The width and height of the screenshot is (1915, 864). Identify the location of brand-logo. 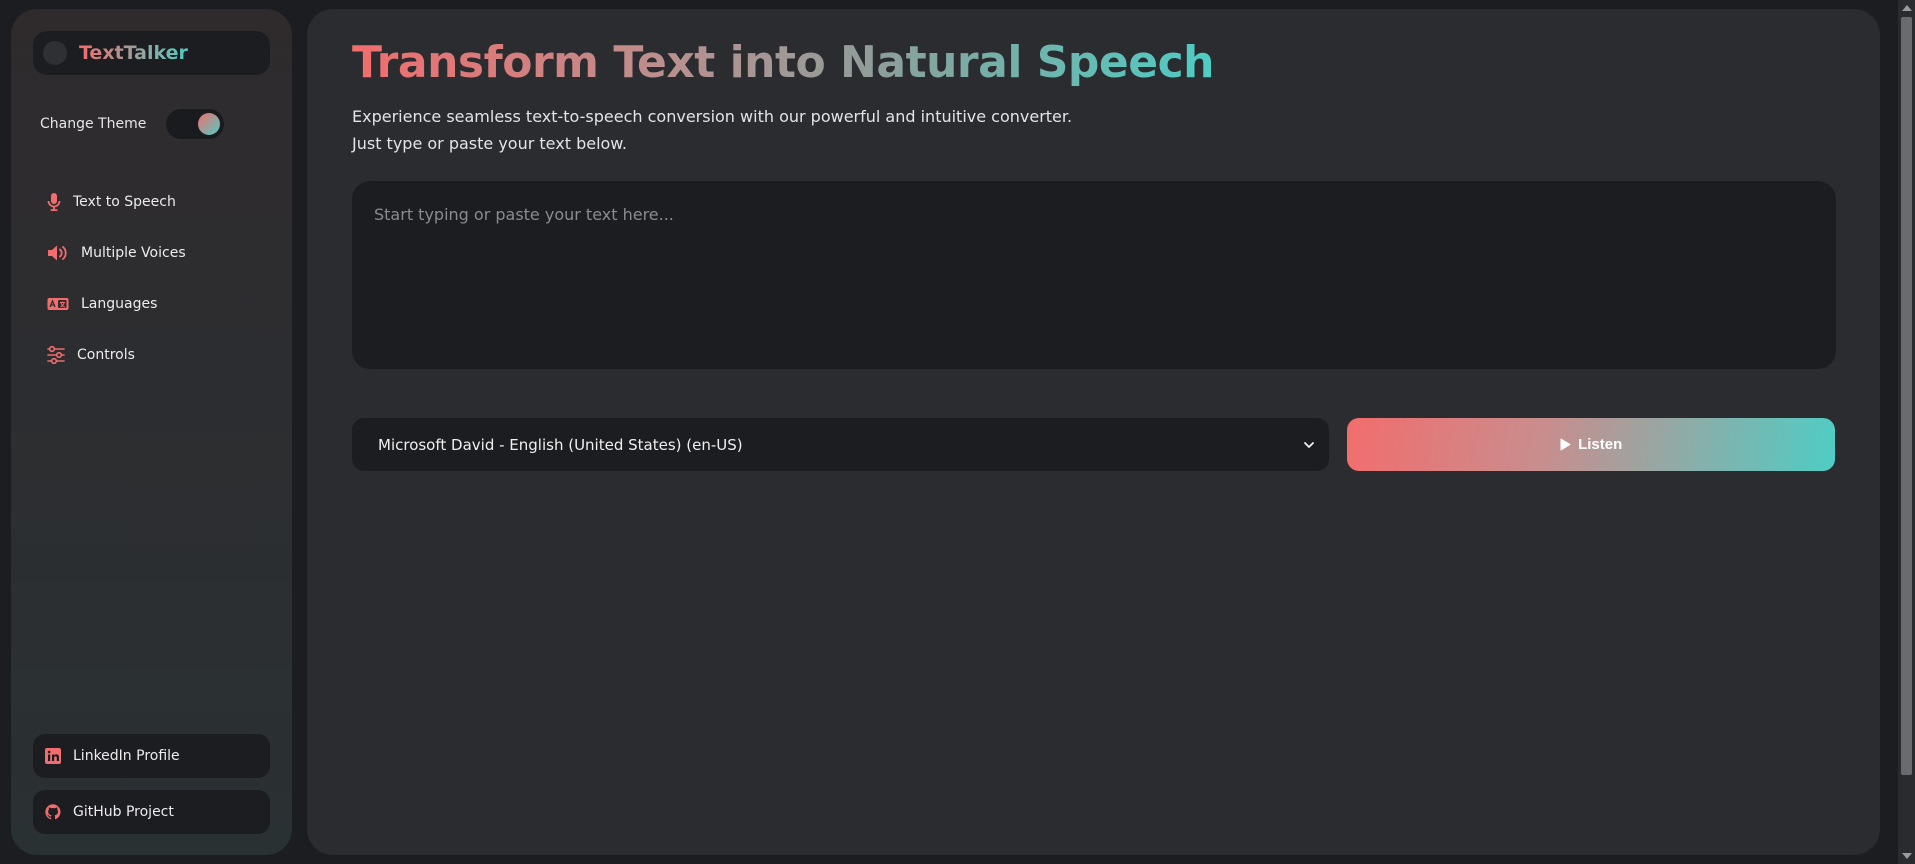
(55, 53).